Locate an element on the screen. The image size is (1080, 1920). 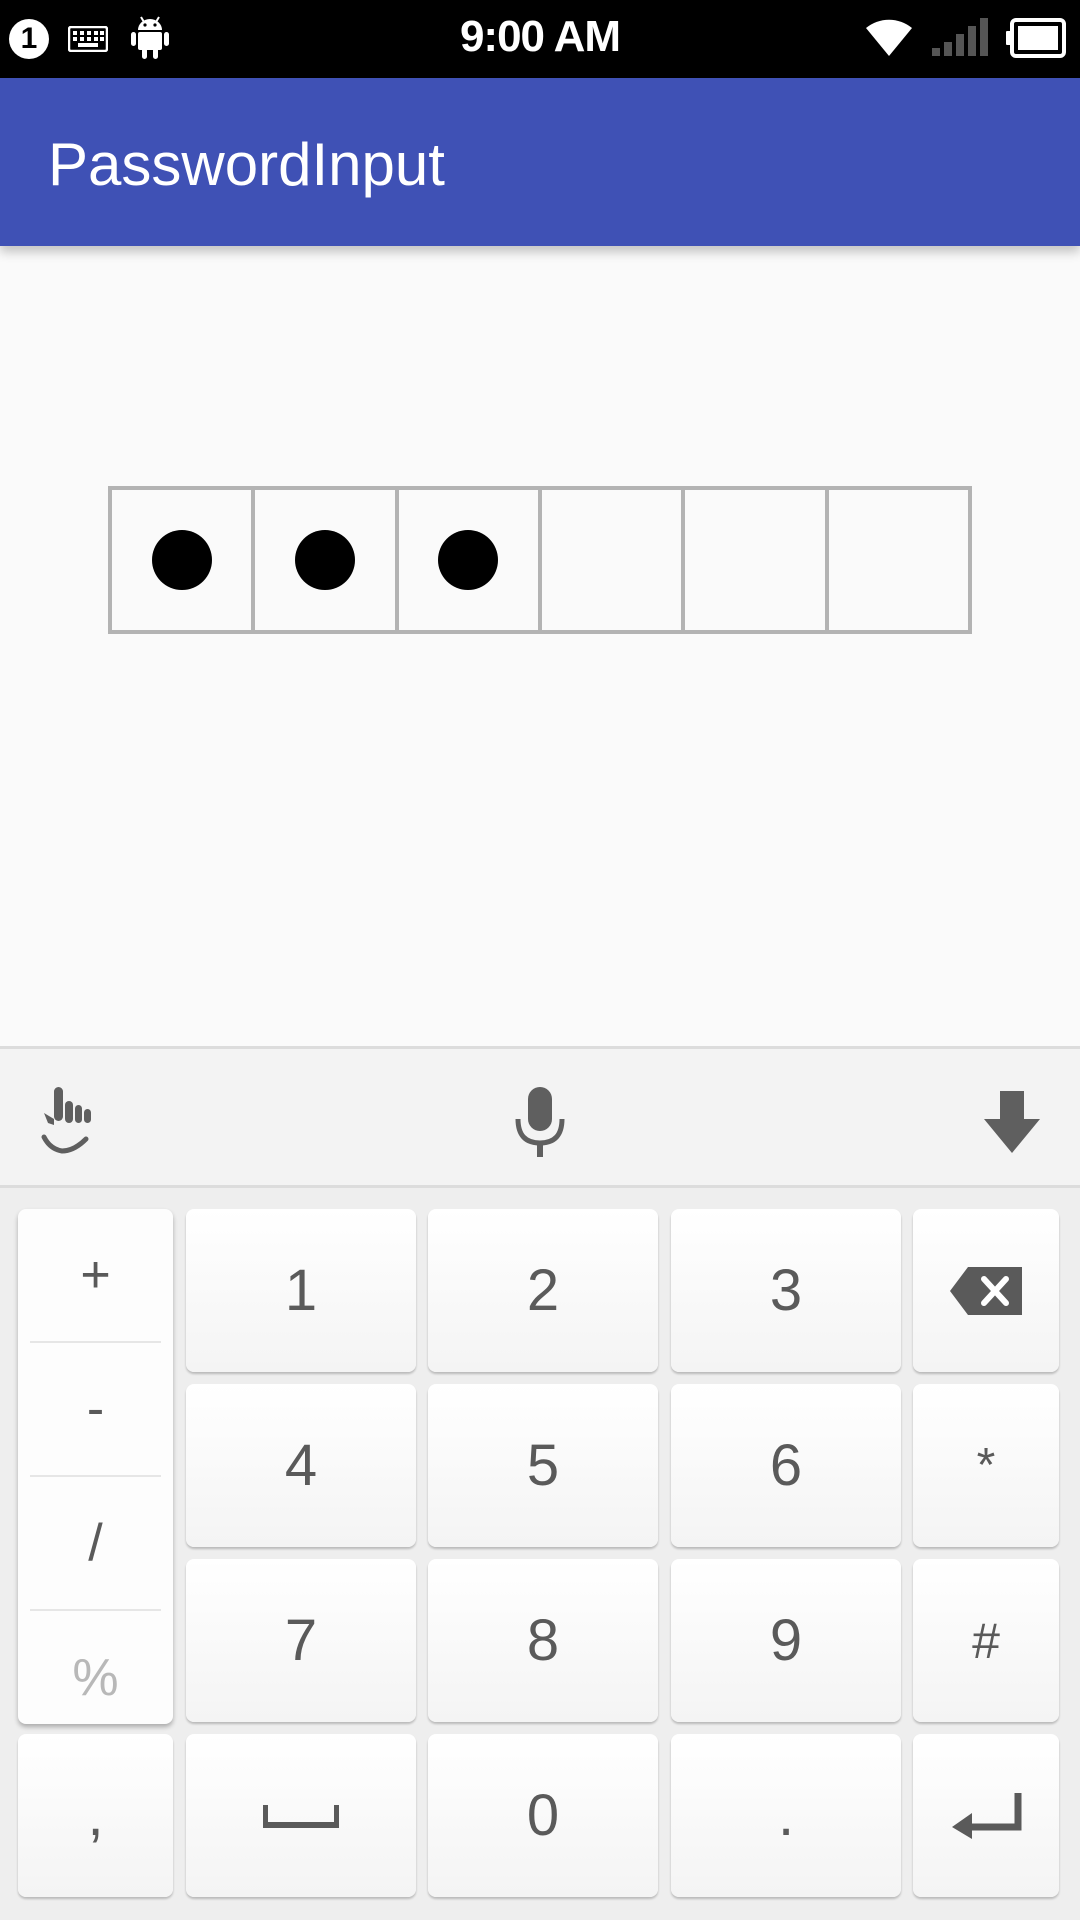
symbol-popup: + - / % is located at coordinates (95, 1466).